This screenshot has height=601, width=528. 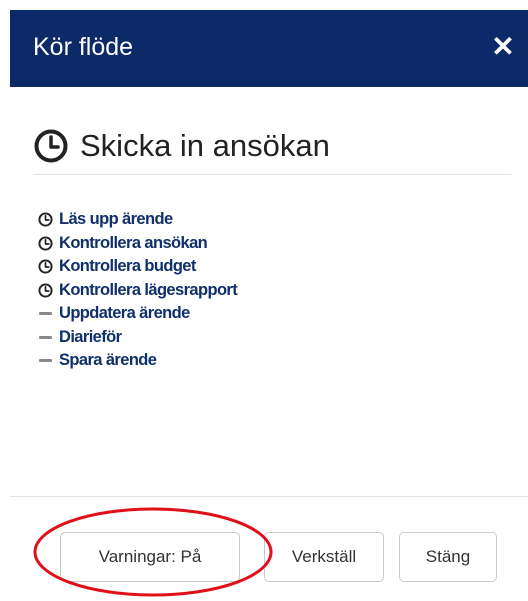 I want to click on dialog-header: Kör flöde ✕, so click(x=269, y=48).